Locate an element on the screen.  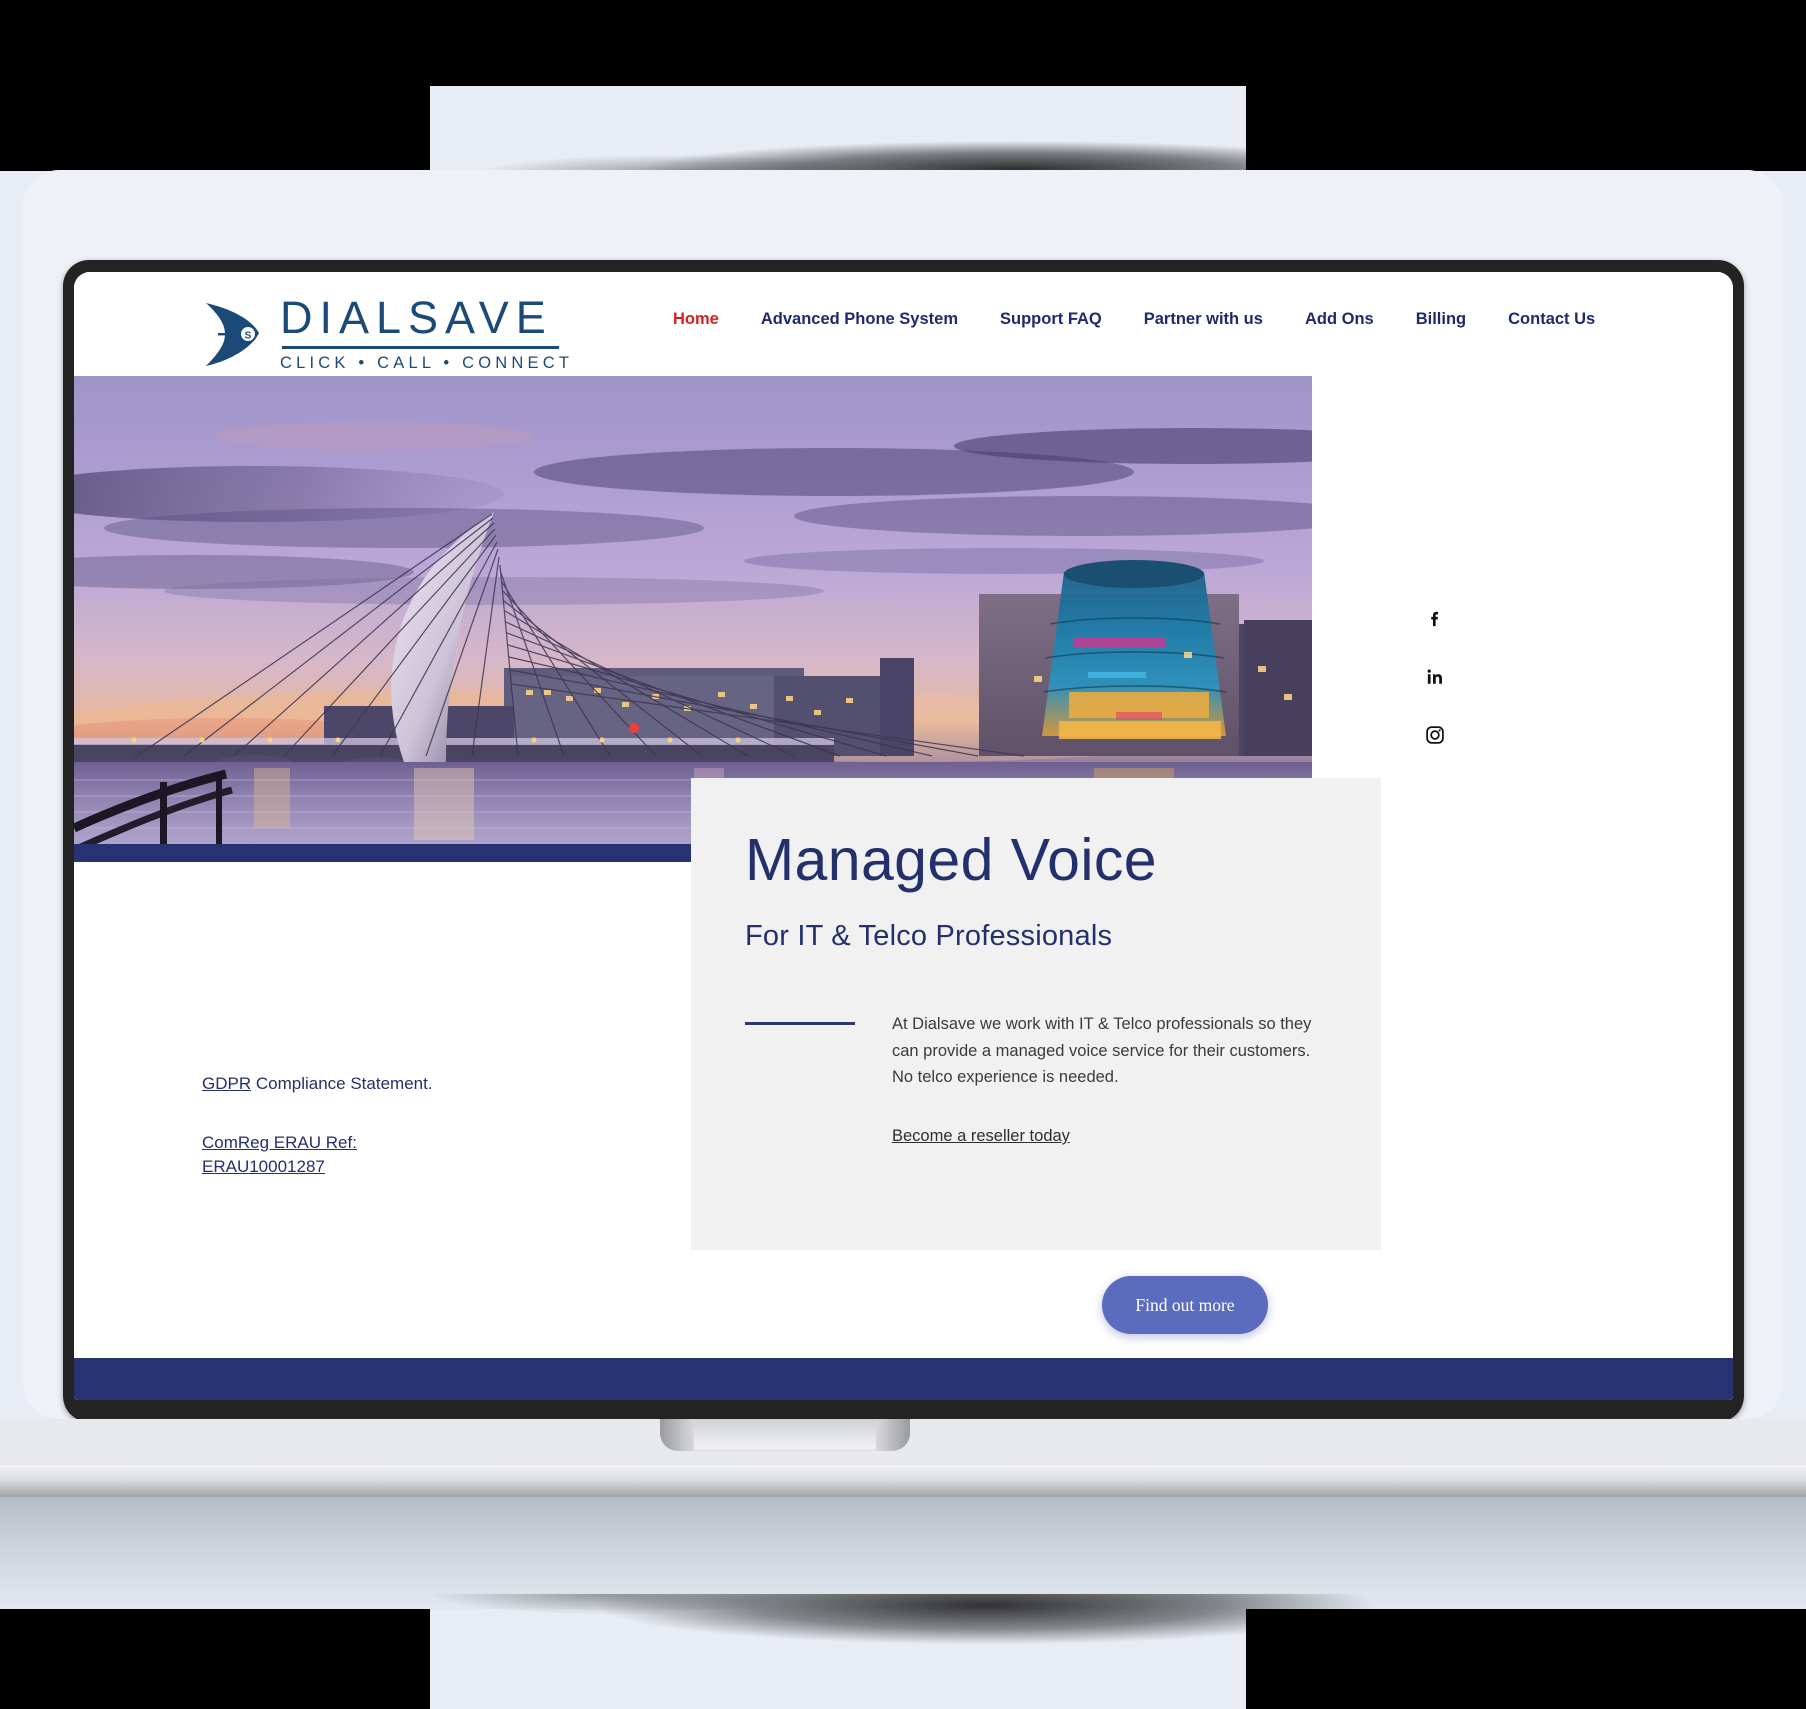
footer-navy-bar is located at coordinates (903, 1379).